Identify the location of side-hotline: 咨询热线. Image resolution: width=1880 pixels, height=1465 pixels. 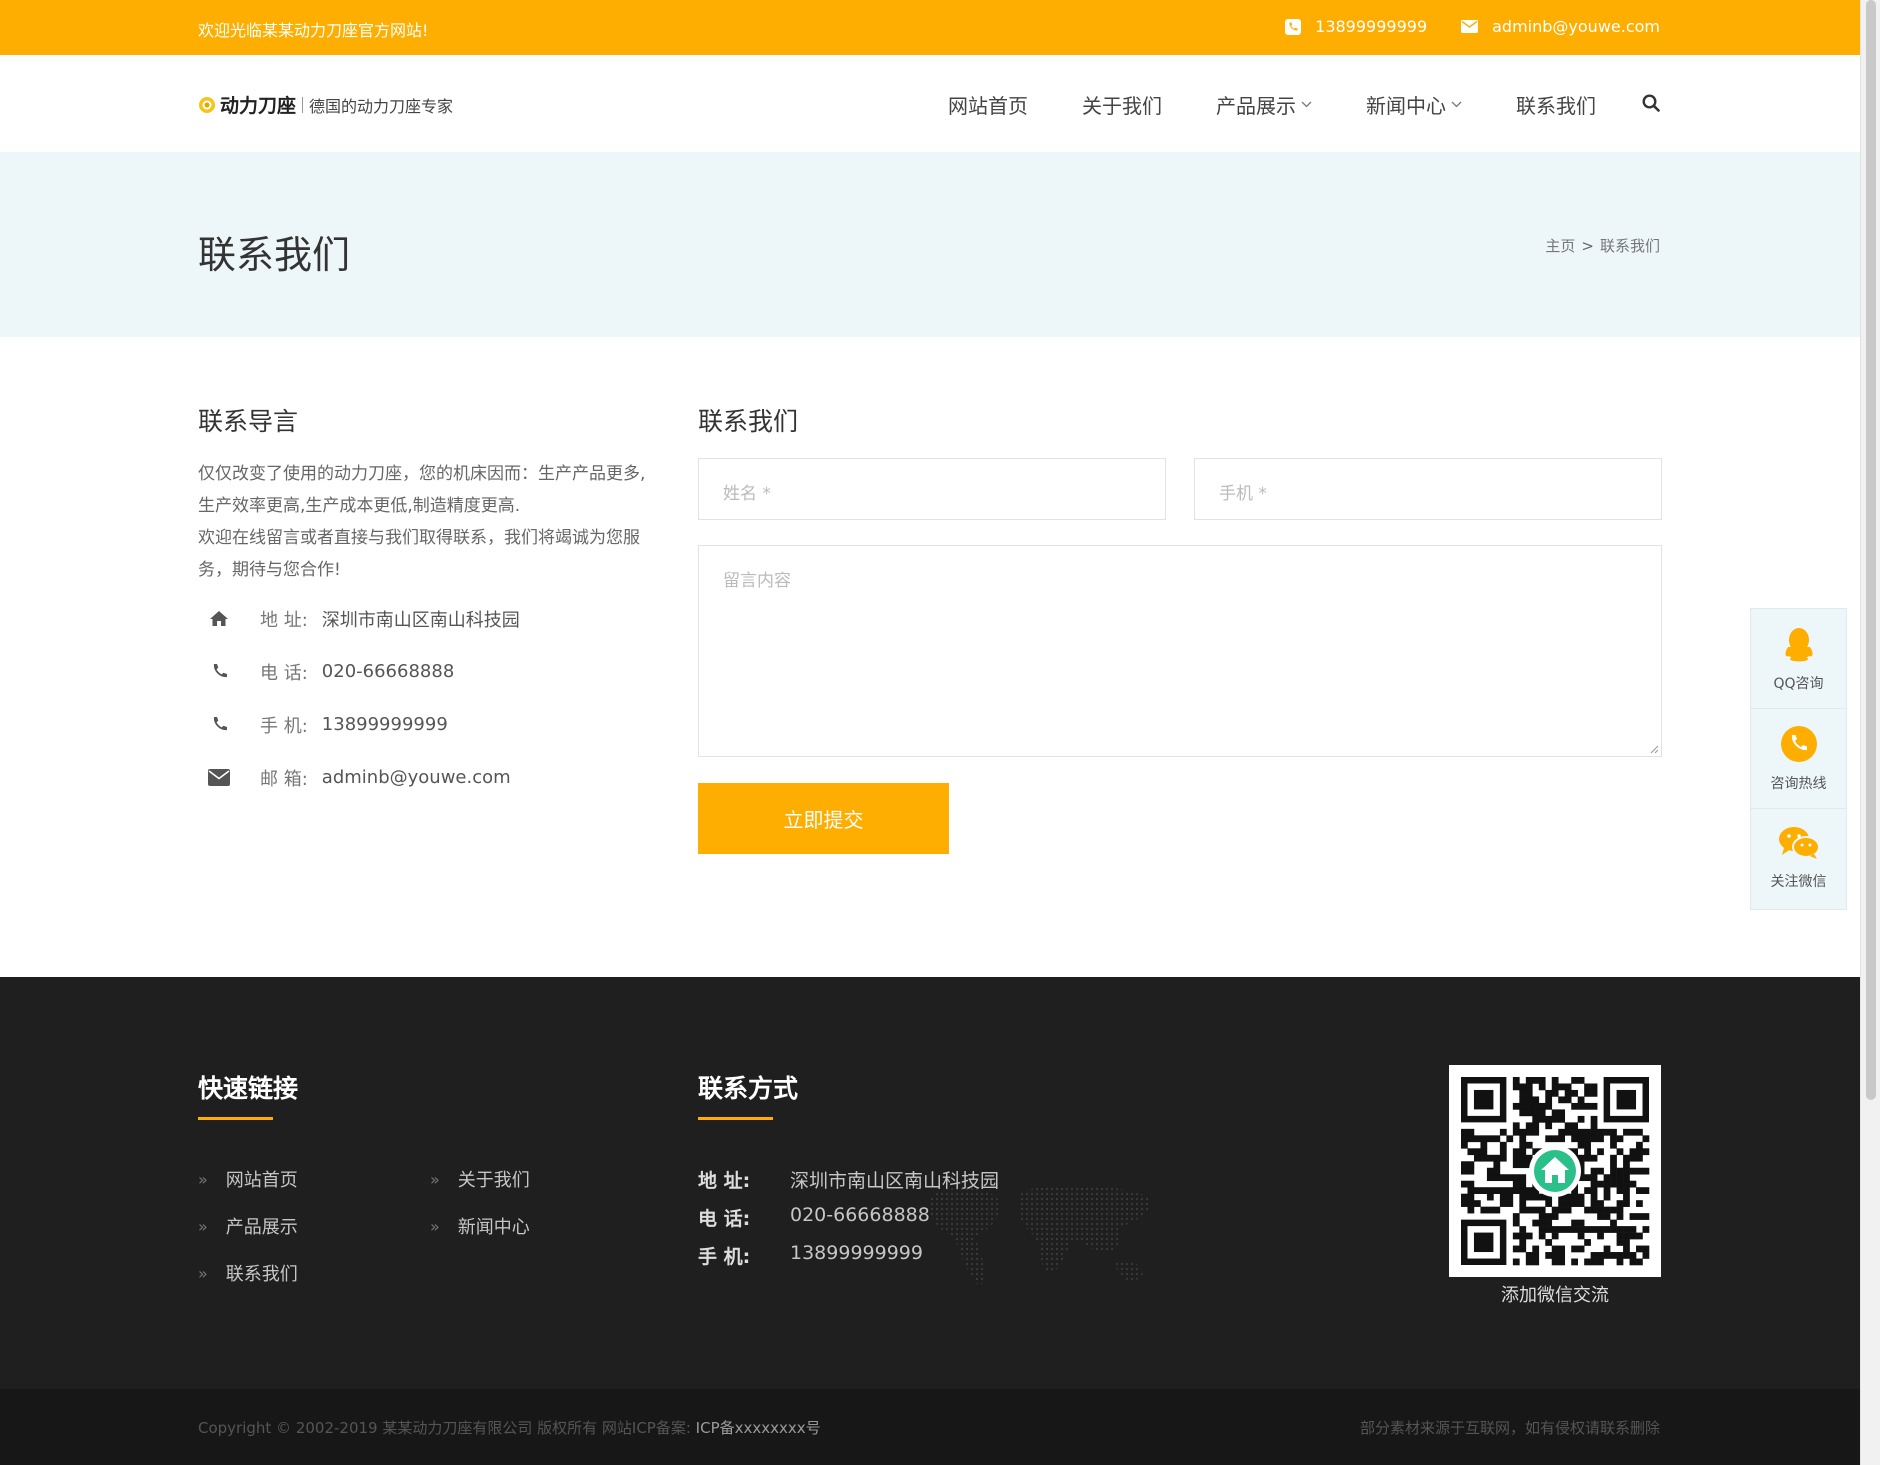
(1798, 759).